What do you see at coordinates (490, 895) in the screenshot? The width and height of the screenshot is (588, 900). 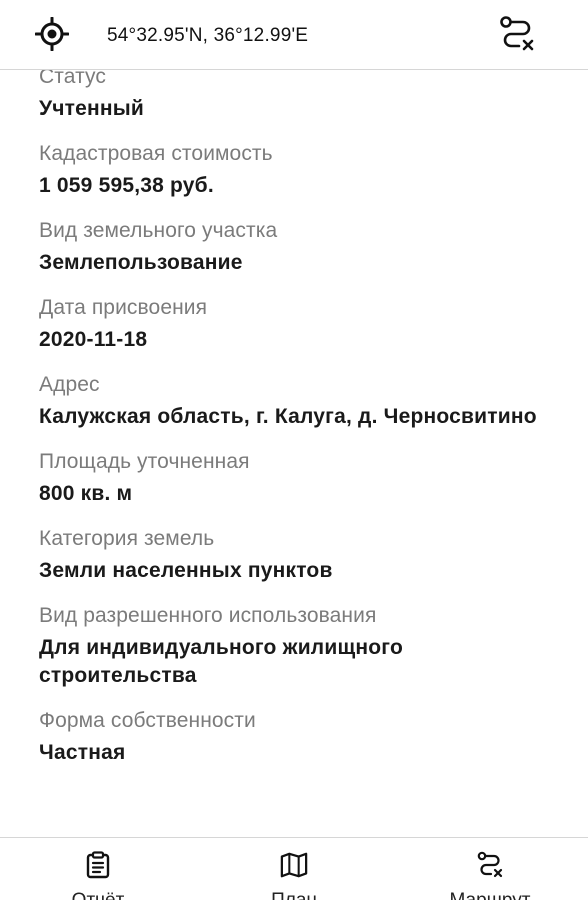 I see `nav-label-route: Маршрут` at bounding box center [490, 895].